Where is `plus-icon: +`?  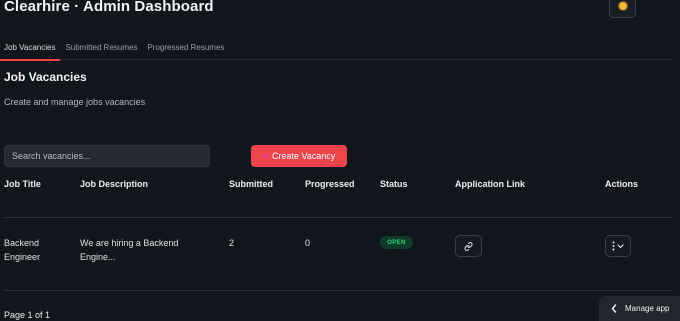
plus-icon: + is located at coordinates (265, 156).